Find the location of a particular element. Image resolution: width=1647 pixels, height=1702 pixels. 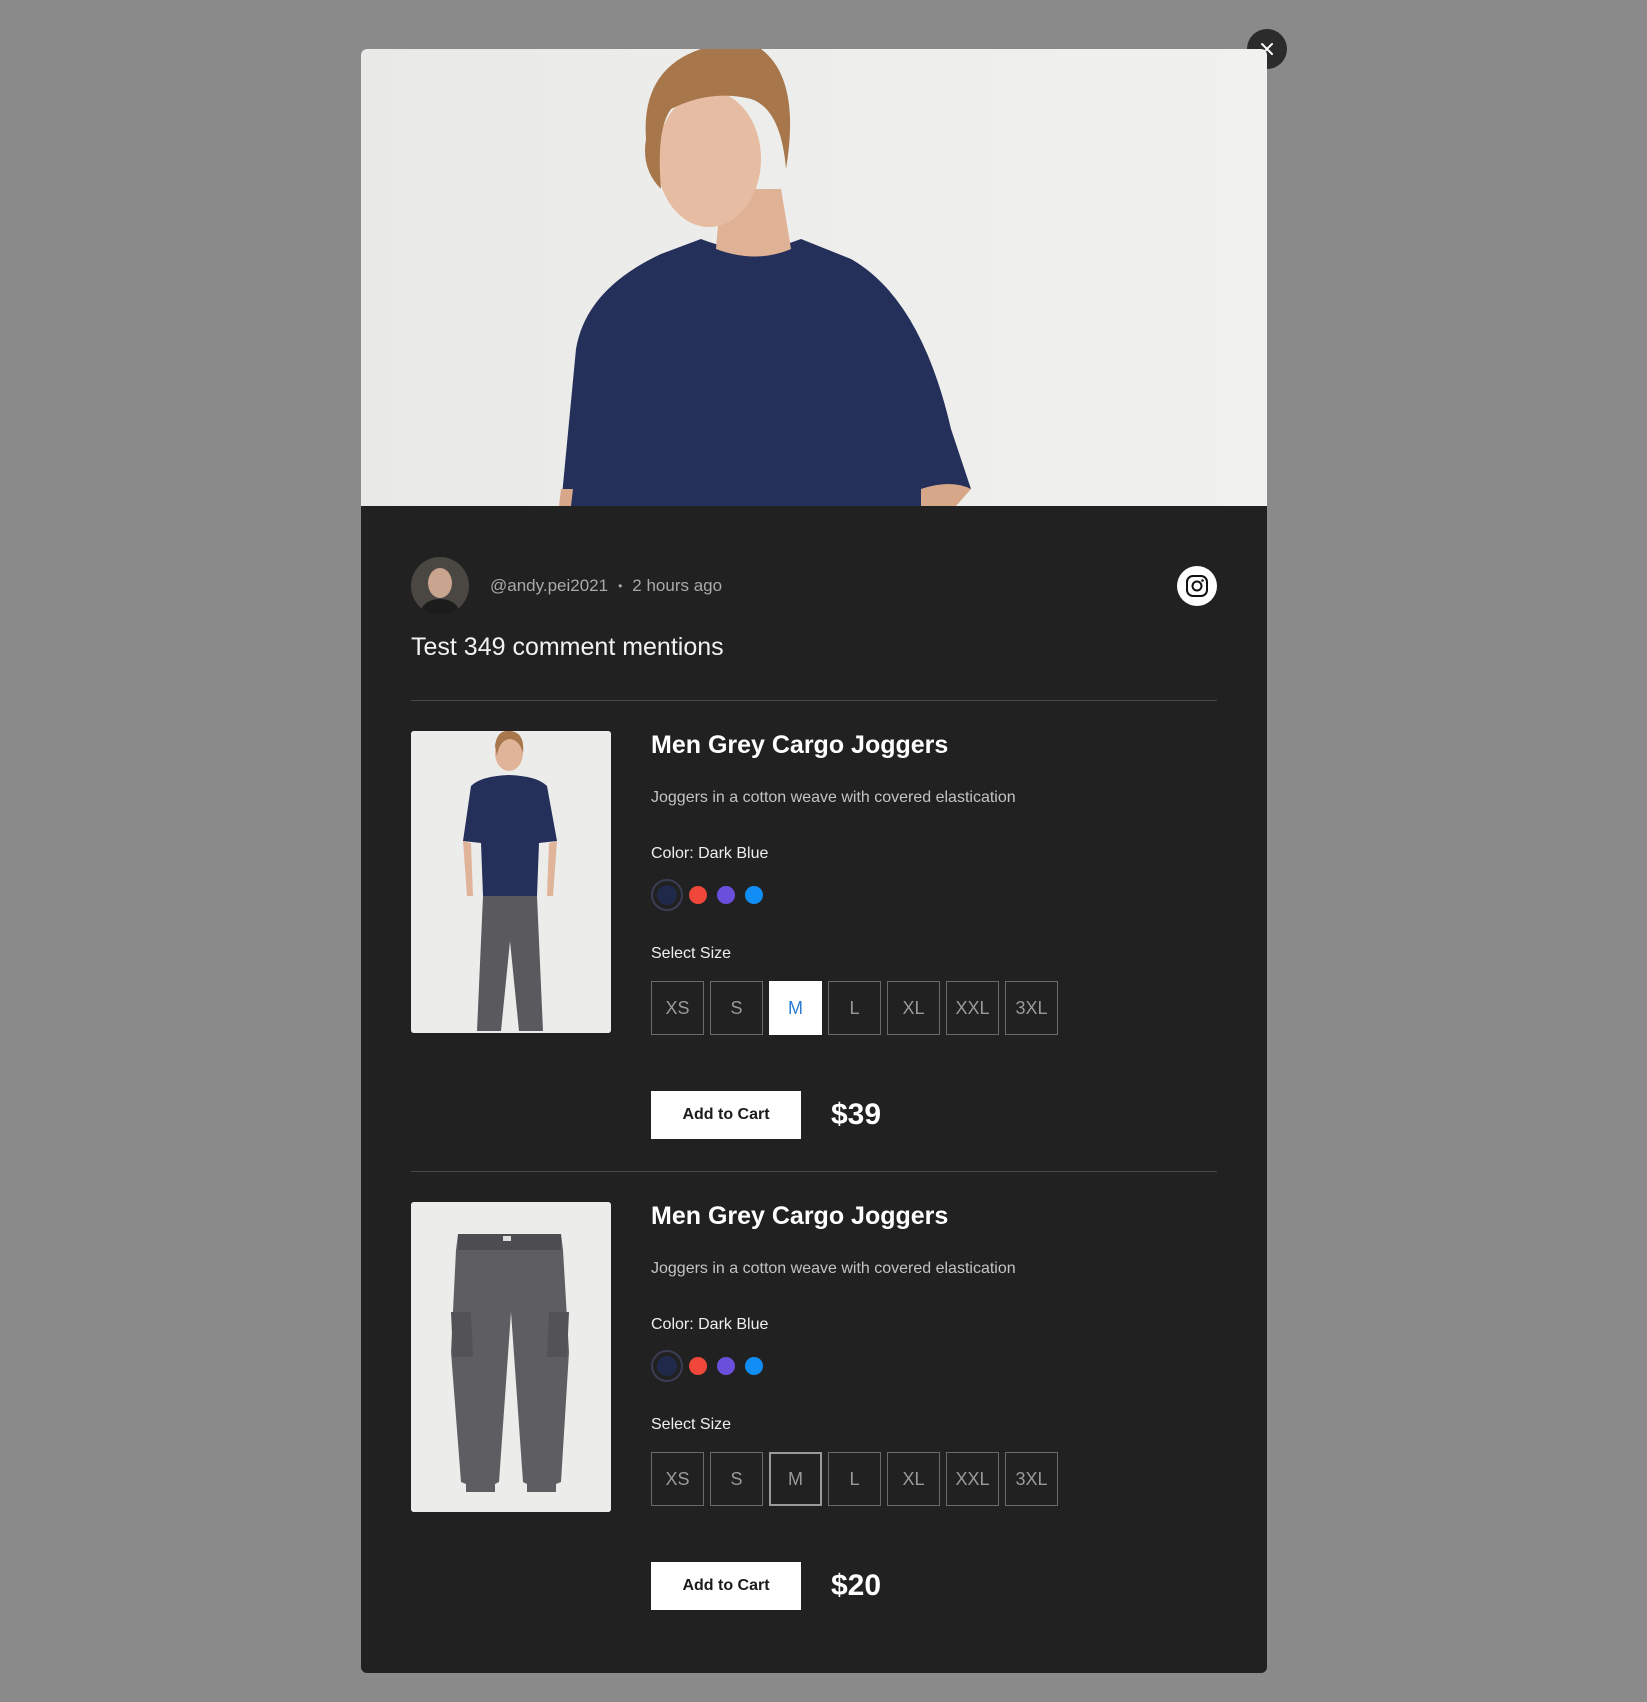

cart-row: Add to Cart $20 is located at coordinates (766, 1586).